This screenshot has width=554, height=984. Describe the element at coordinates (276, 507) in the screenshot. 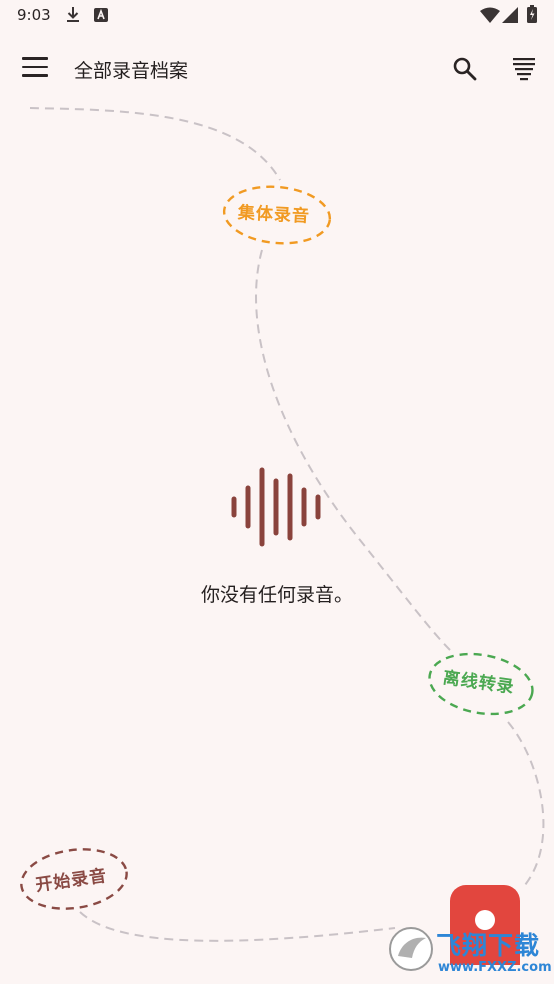

I see `waveform-icon` at that location.